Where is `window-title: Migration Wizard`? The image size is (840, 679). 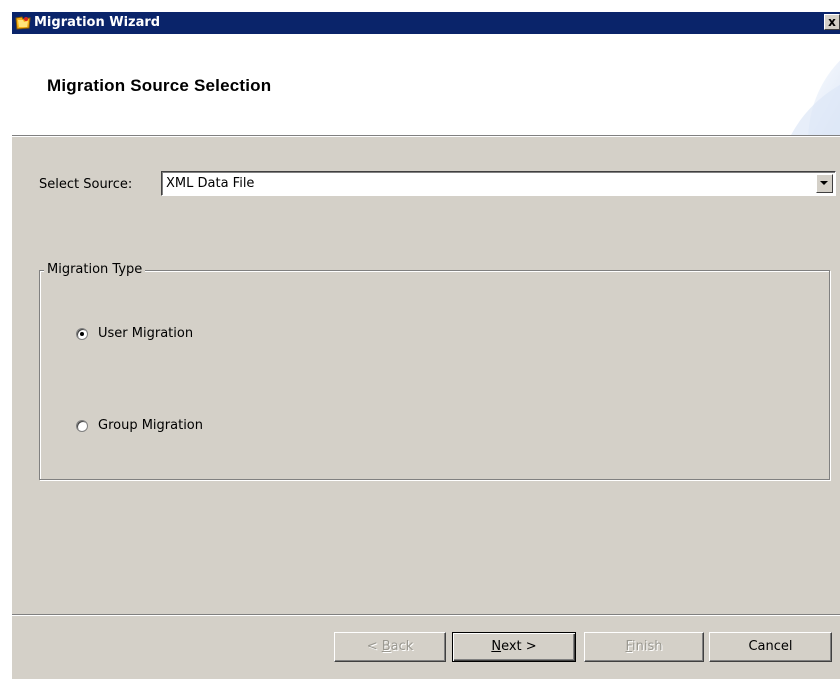
window-title: Migration Wizard is located at coordinates (97, 22).